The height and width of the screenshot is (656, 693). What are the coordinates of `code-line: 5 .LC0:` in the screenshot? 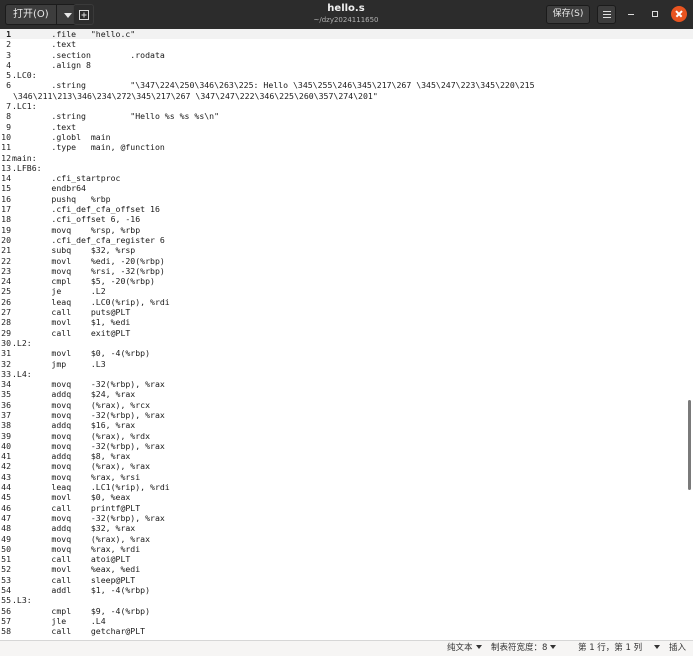 It's located at (346, 75).